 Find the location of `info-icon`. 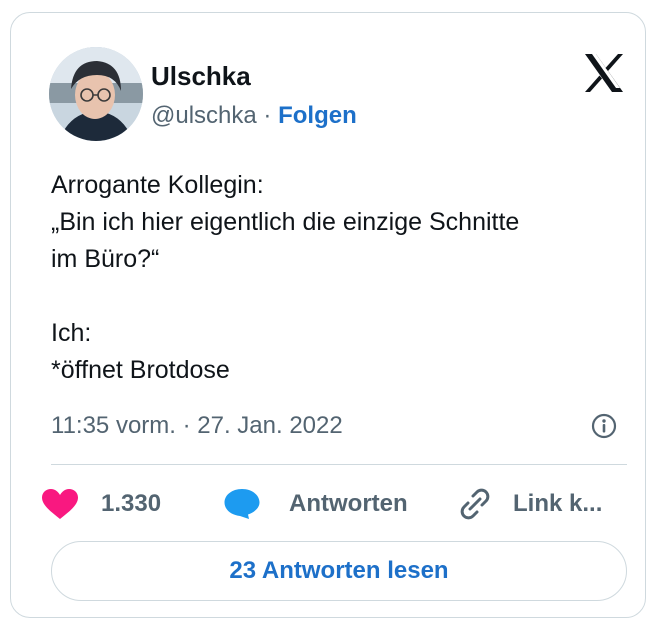

info-icon is located at coordinates (604, 426).